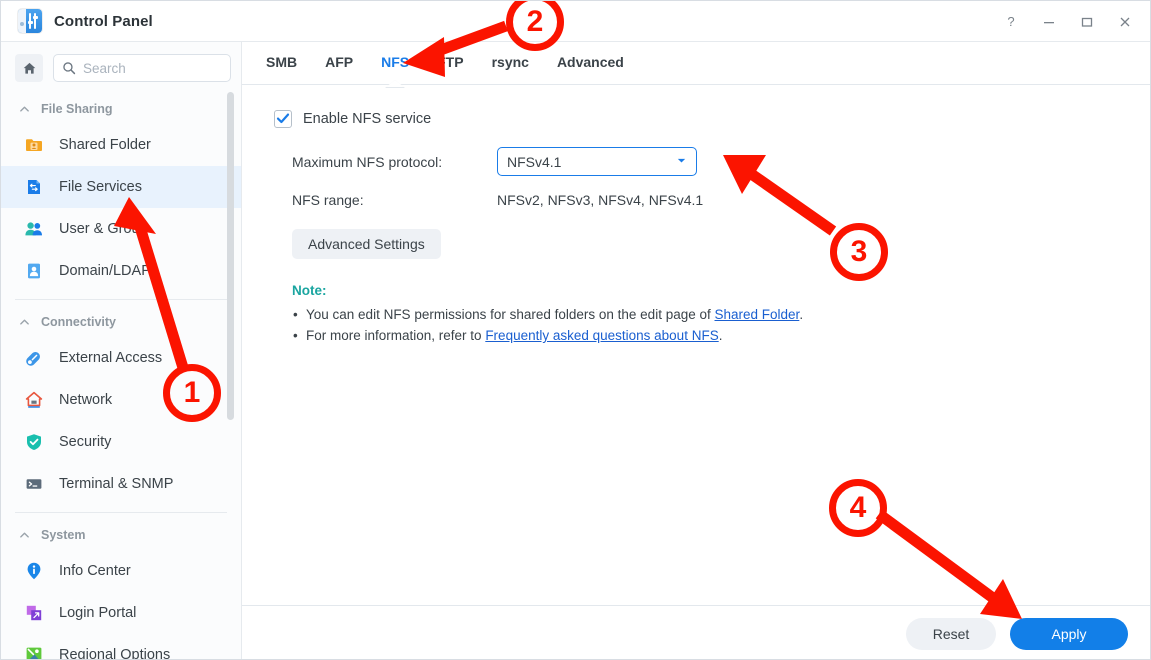 The height and width of the screenshot is (660, 1151). I want to click on sidebar-scrollbar, so click(230, 351).